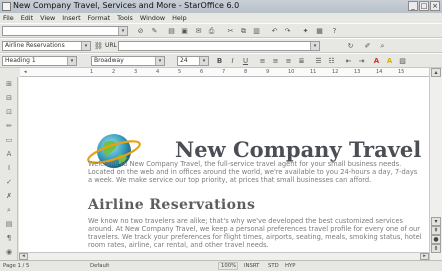 Image resolution: width=442 pixels, height=271 pixels. What do you see at coordinates (9, 154) in the screenshot?
I see `edit-autotext-icon: A` at bounding box center [9, 154].